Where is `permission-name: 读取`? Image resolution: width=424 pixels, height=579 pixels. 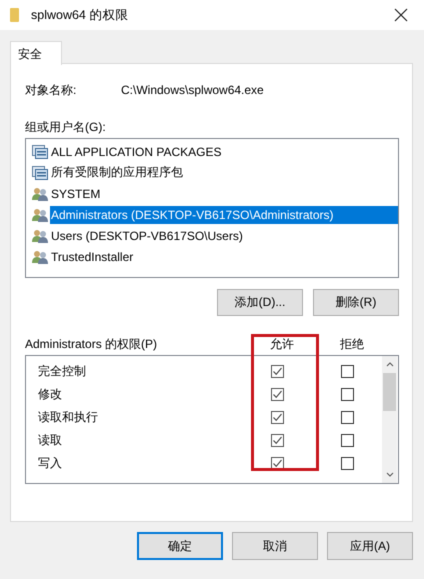 permission-name: 读取 is located at coordinates (50, 440).